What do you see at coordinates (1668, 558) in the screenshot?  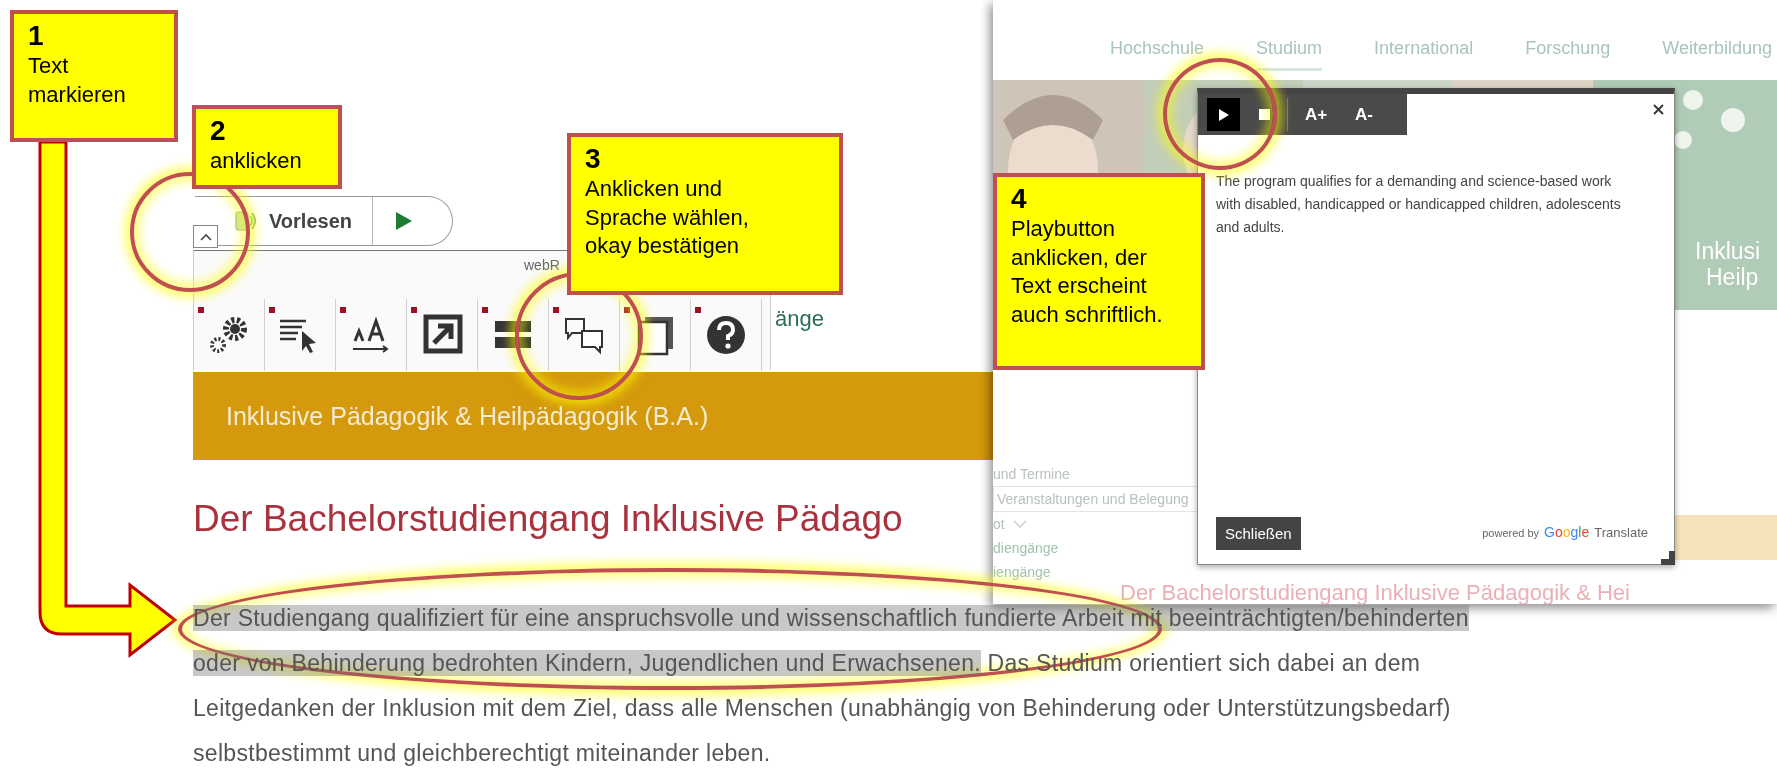 I see `resize-handle-icon` at bounding box center [1668, 558].